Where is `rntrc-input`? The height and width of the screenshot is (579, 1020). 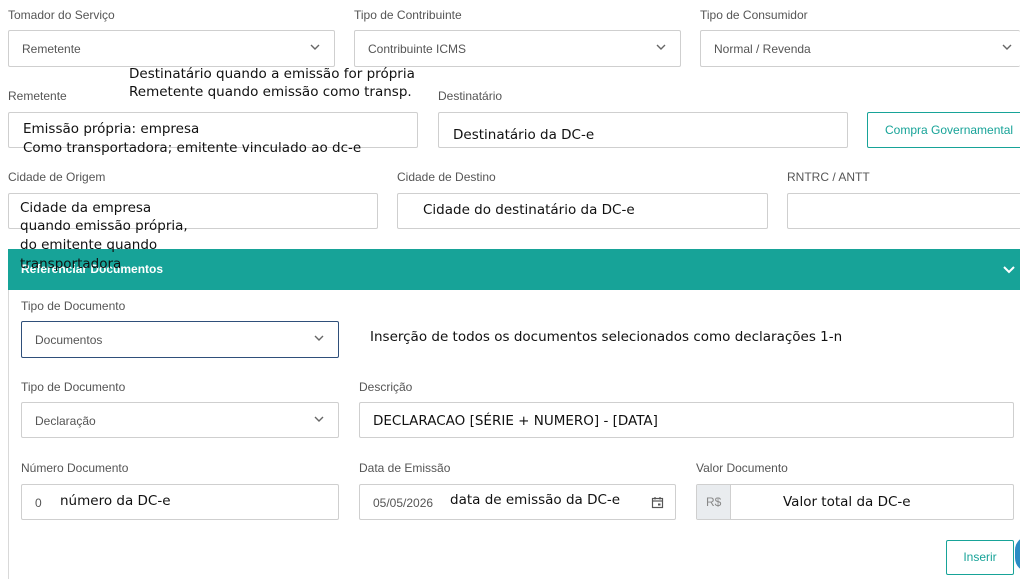
rntrc-input is located at coordinates (903, 211).